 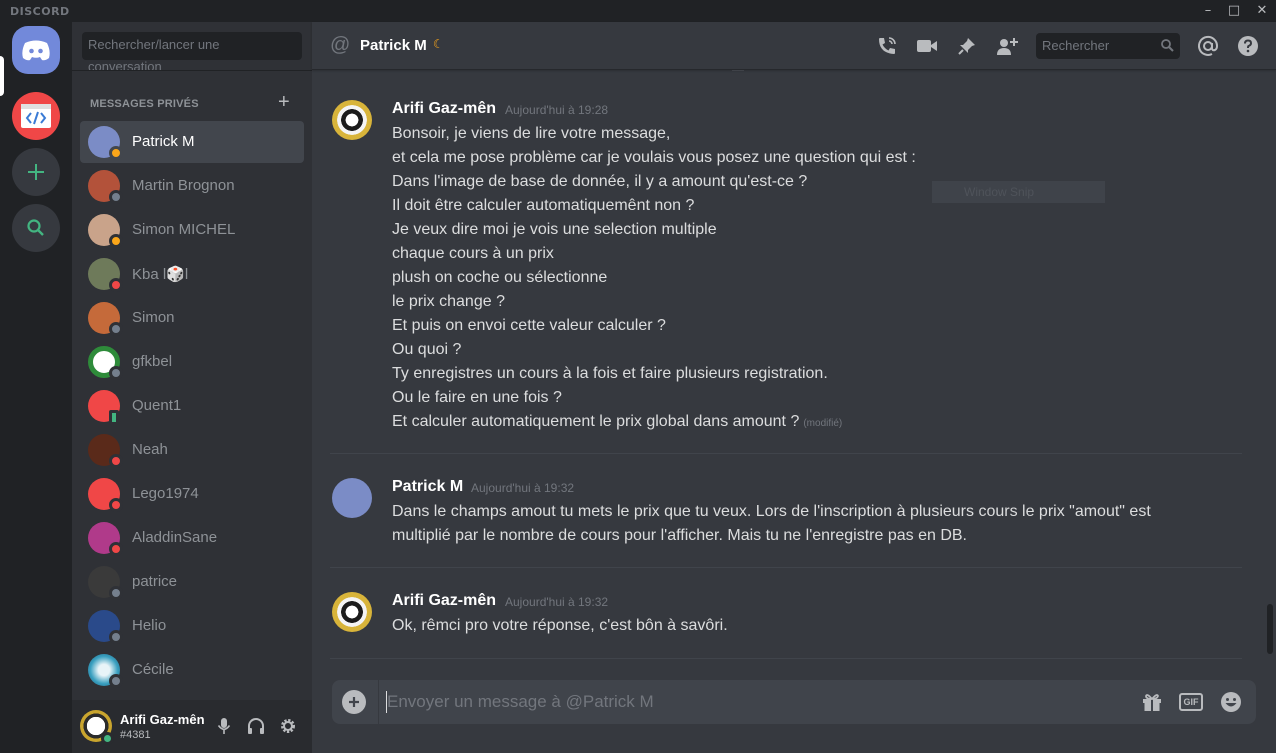 What do you see at coordinates (794, 46) in the screenshot?
I see `chat-header: @ Patrick M ☾ Rechercher` at bounding box center [794, 46].